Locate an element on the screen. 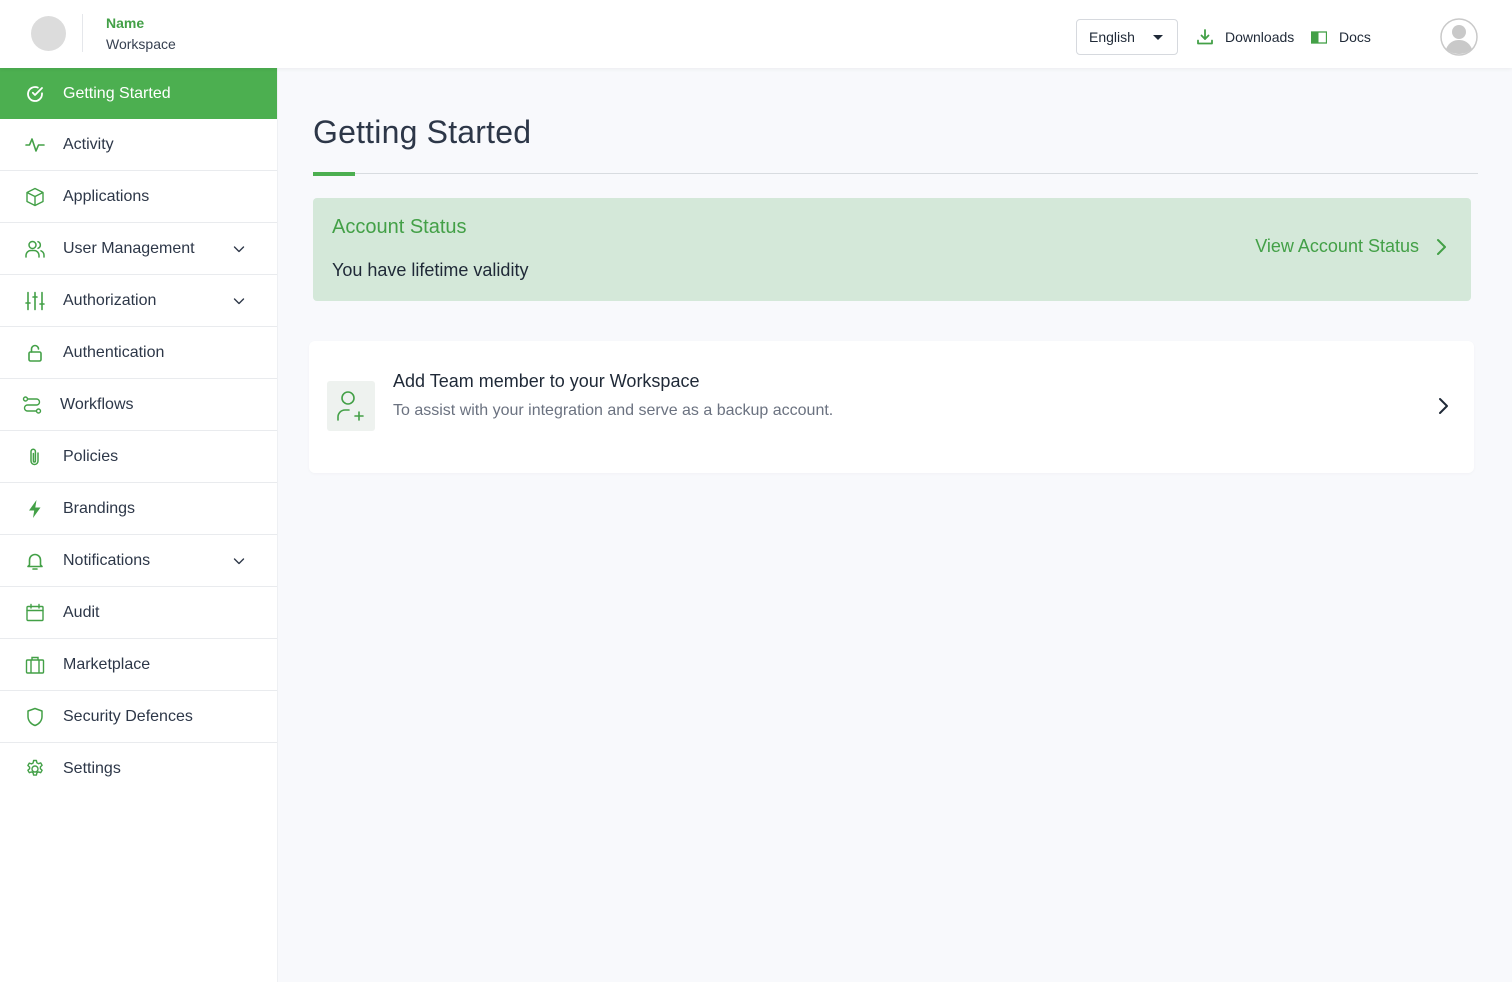  sidebar-item-label: Getting Started is located at coordinates (117, 93).